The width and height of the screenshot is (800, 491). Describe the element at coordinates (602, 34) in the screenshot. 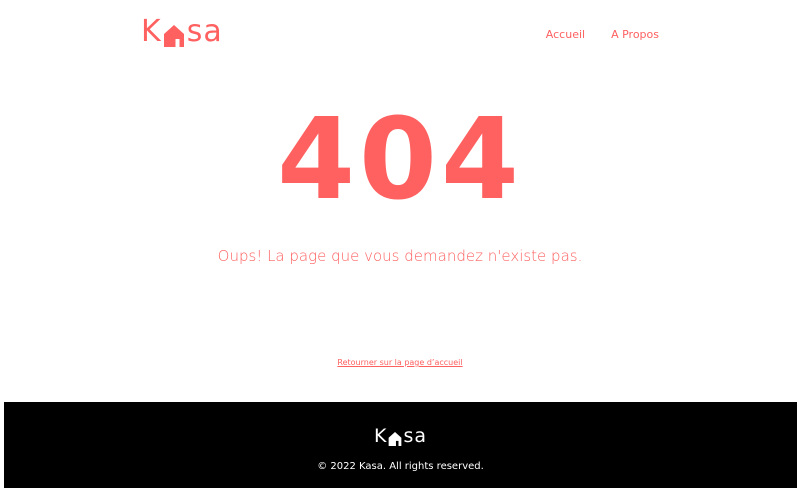

I see `main-nav: Accueil A Propos` at that location.